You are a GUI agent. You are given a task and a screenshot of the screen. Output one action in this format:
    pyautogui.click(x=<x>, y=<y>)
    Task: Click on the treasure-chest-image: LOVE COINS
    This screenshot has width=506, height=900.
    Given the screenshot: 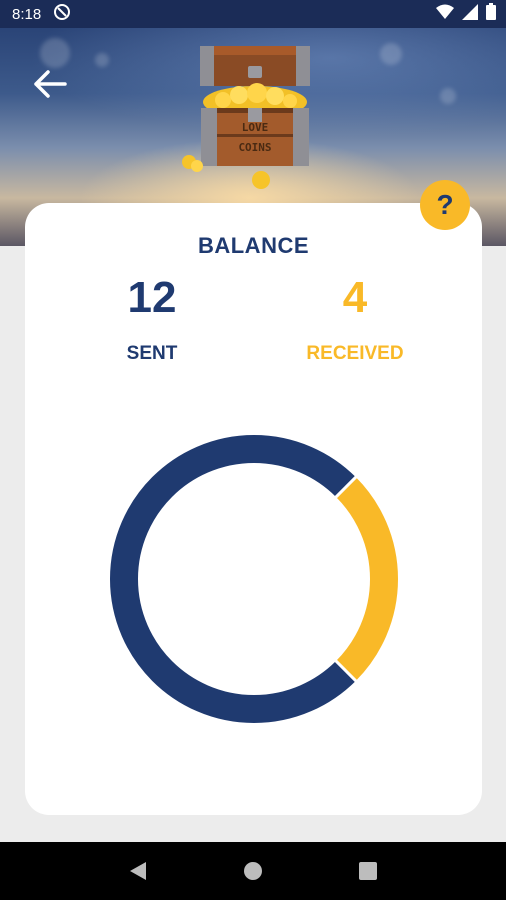 What is the action you would take?
    pyautogui.click(x=246, y=117)
    